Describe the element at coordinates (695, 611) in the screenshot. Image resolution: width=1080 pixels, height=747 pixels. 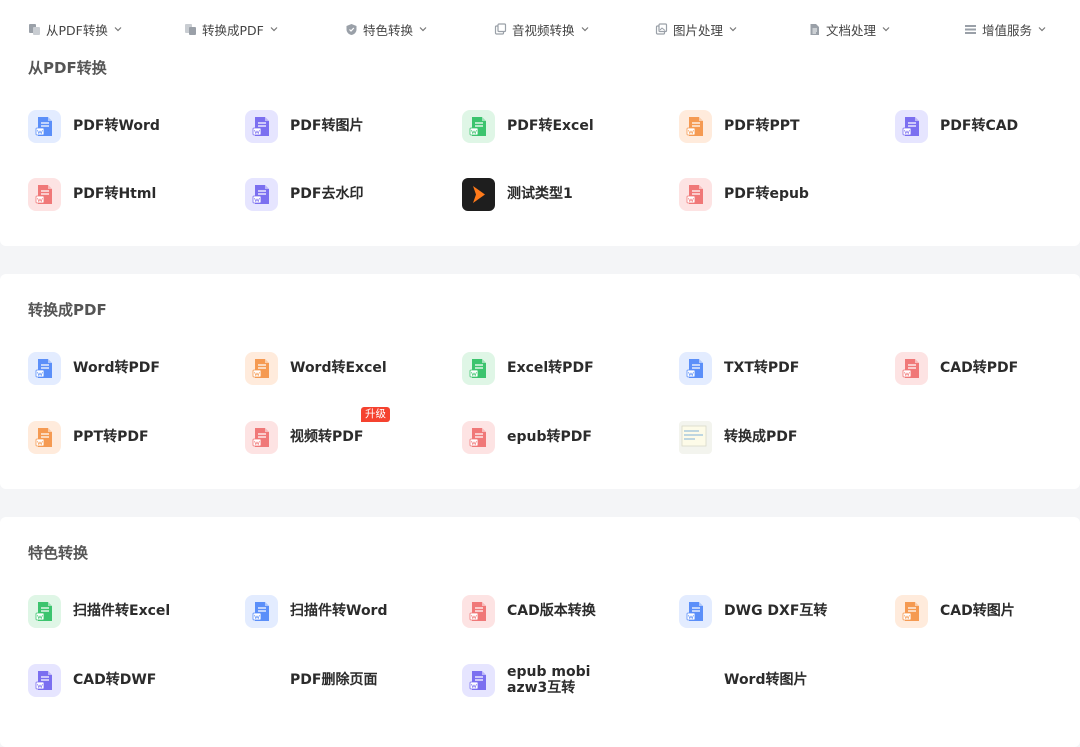
I see `dwg-file-icon` at that location.